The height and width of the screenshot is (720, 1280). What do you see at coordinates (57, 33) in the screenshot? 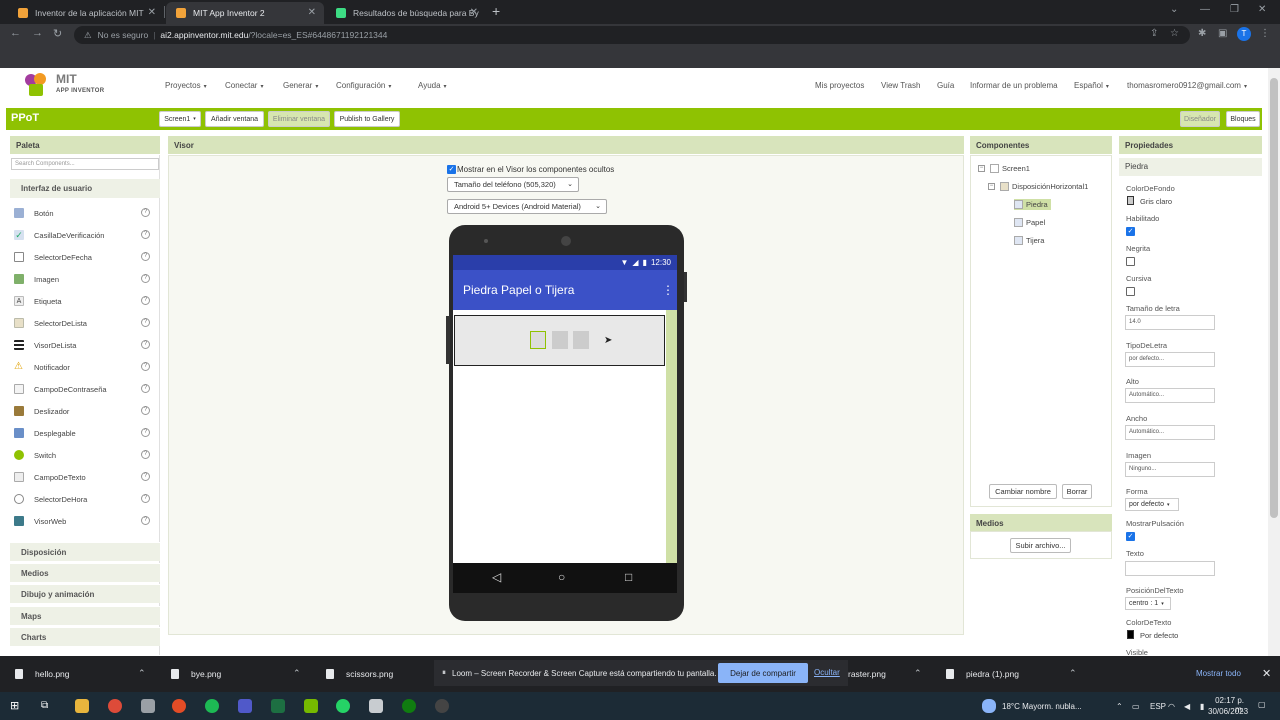
I see `reload-icon: ↻` at bounding box center [57, 33].